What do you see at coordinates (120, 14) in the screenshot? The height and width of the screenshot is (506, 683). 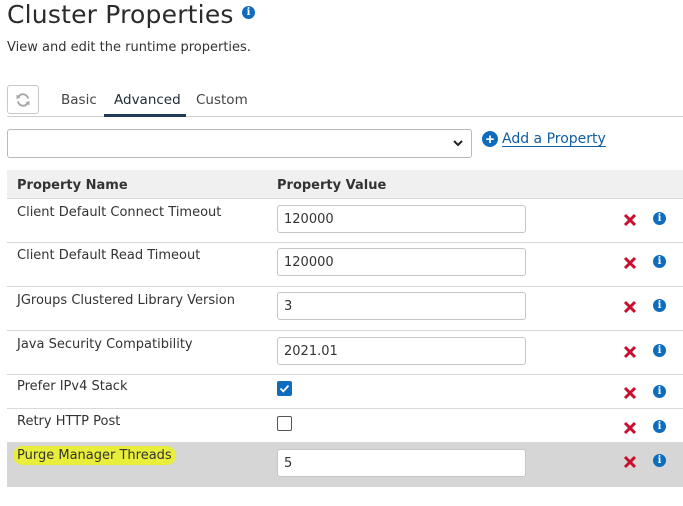 I see `page-title: Cluster Properties` at bounding box center [120, 14].